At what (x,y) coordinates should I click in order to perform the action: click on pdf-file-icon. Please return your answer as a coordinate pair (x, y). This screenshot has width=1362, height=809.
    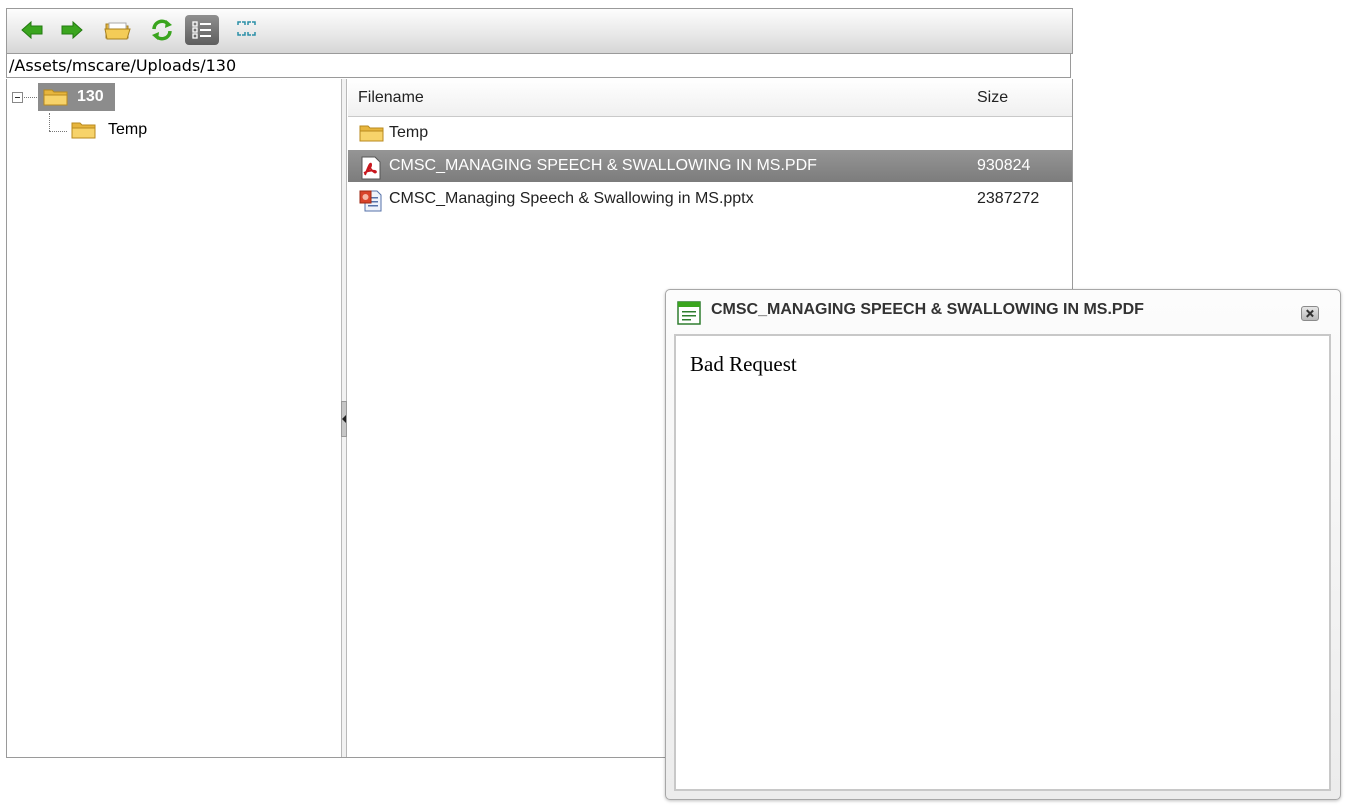
    Looking at the image, I should click on (371, 168).